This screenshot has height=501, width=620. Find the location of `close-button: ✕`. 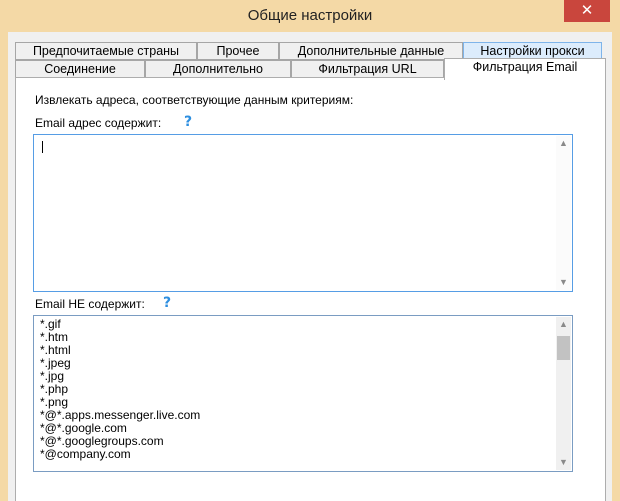

close-button: ✕ is located at coordinates (587, 11).